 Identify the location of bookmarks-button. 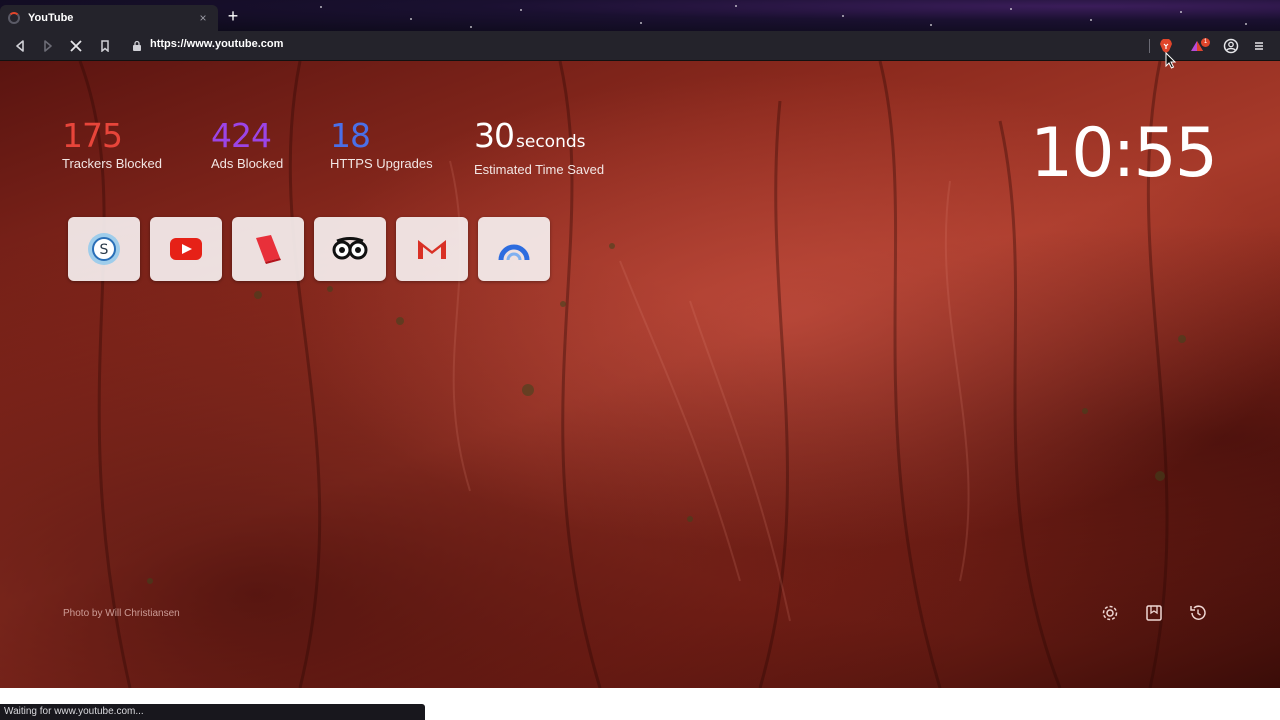
(1154, 613).